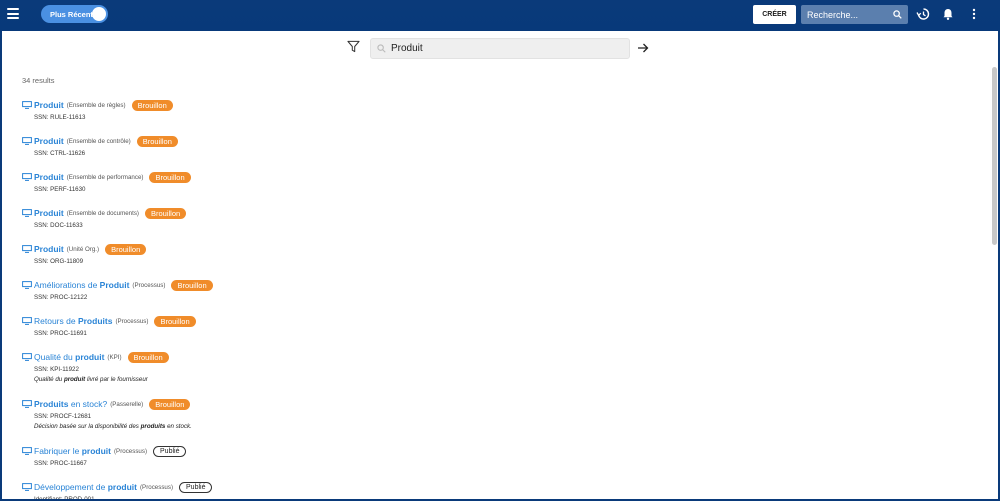 This screenshot has height=501, width=1000. What do you see at coordinates (353, 46) in the screenshot?
I see `filter-icon` at bounding box center [353, 46].